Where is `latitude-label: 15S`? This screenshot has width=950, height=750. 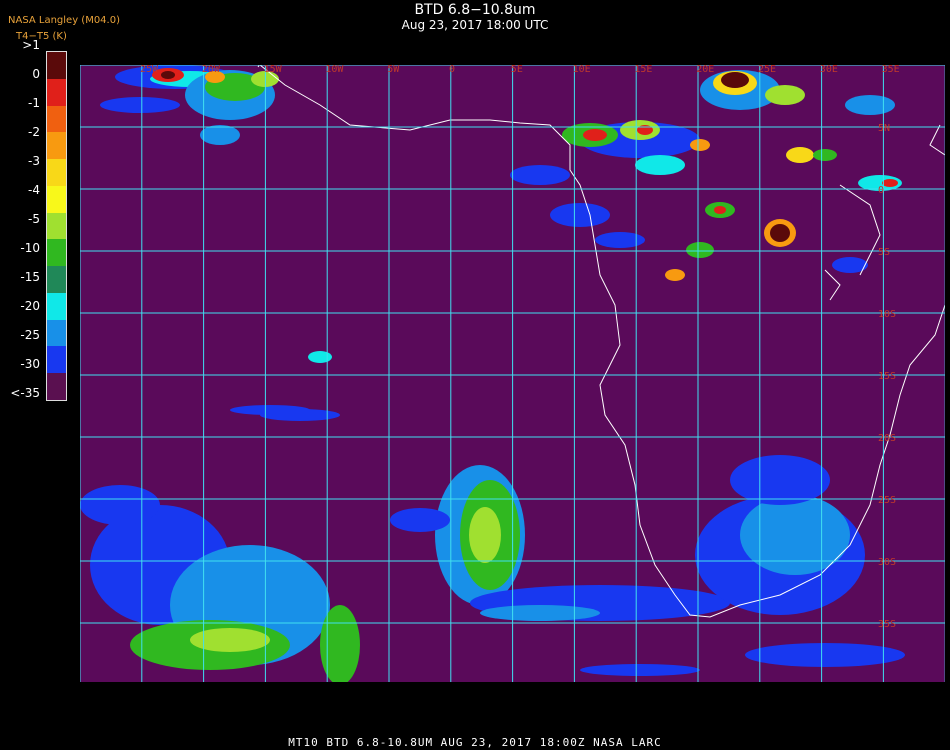 latitude-label: 15S is located at coordinates (887, 376).